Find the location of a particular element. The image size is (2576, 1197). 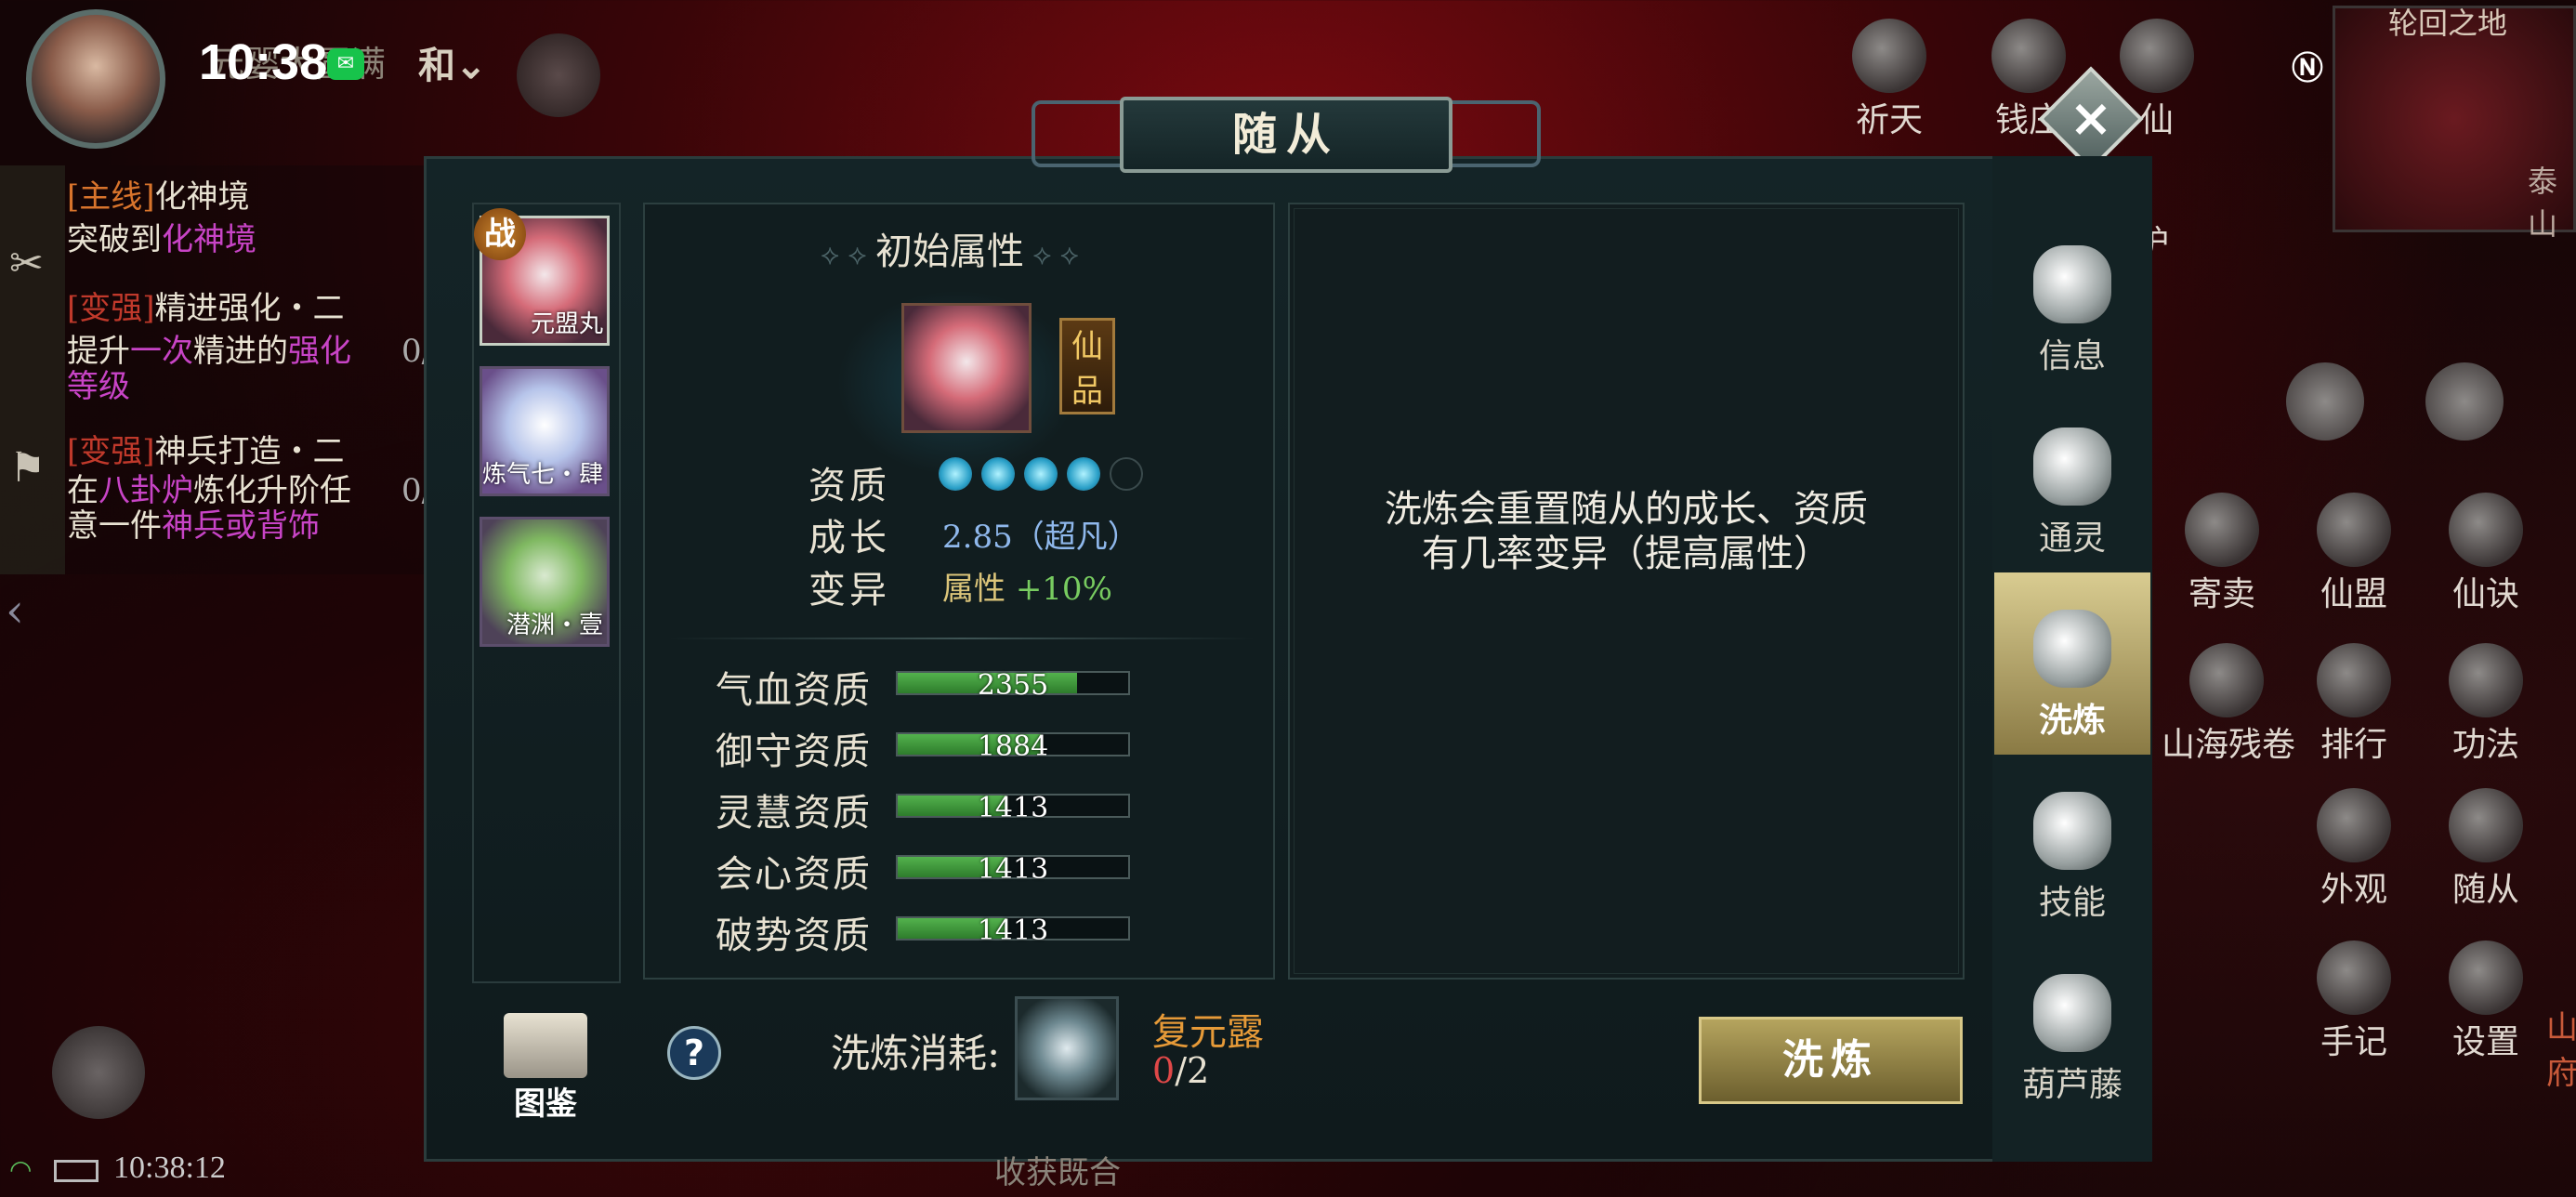

item-have: 0 is located at coordinates (1164, 1070).